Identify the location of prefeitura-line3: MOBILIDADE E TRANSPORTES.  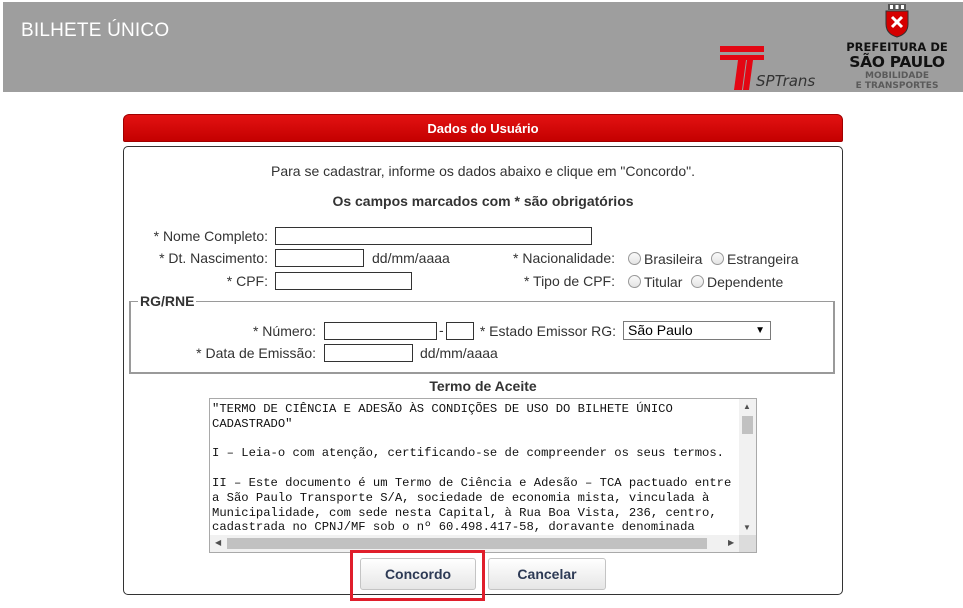
(897, 81).